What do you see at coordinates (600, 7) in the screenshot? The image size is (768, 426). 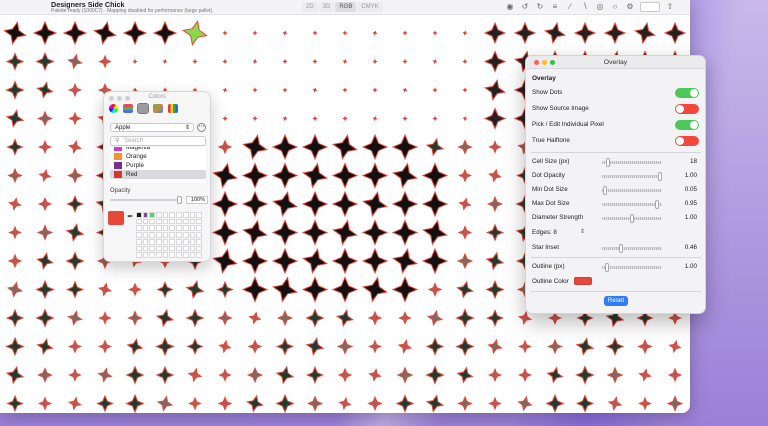 I see `globe-icon: ◎` at bounding box center [600, 7].